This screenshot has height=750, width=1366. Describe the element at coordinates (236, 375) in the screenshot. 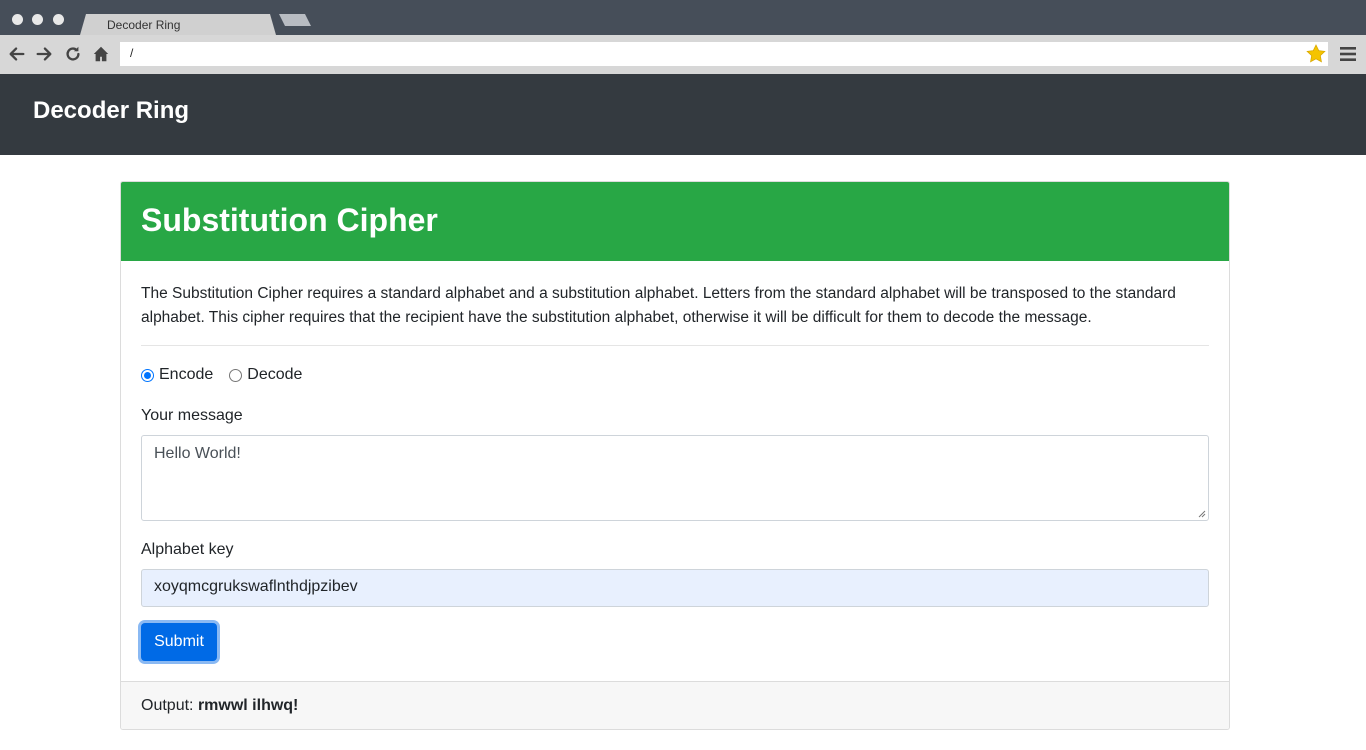

I see `decode-radio` at that location.